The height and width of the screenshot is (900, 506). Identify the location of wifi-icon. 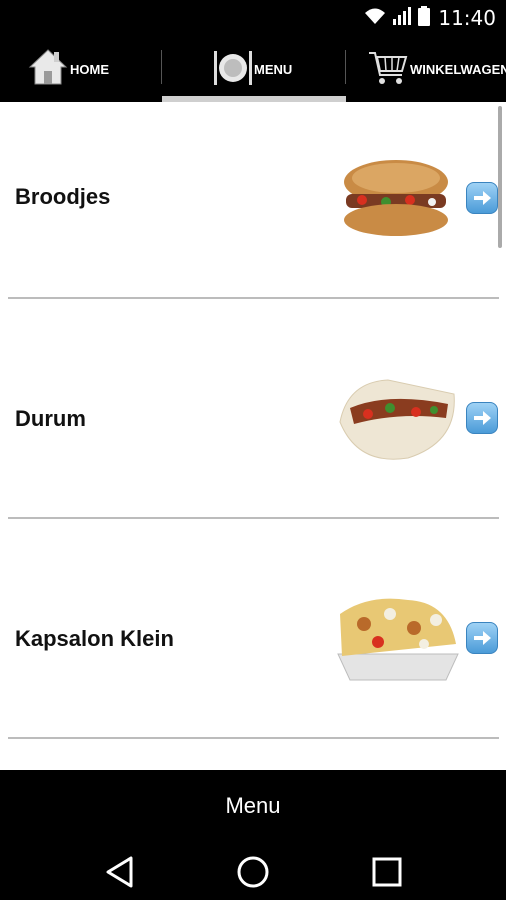
(375, 18).